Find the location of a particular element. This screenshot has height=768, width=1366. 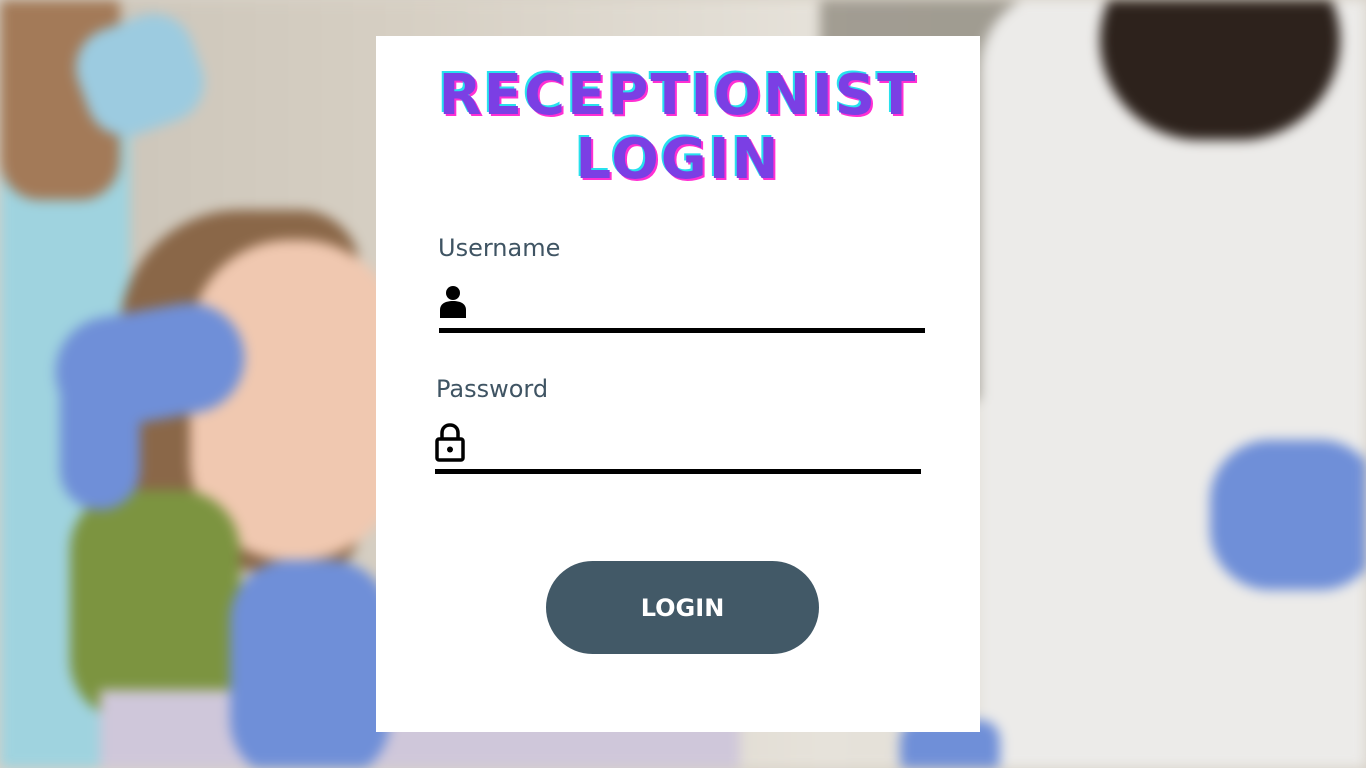

title-line-2: Login is located at coordinates (678, 159).